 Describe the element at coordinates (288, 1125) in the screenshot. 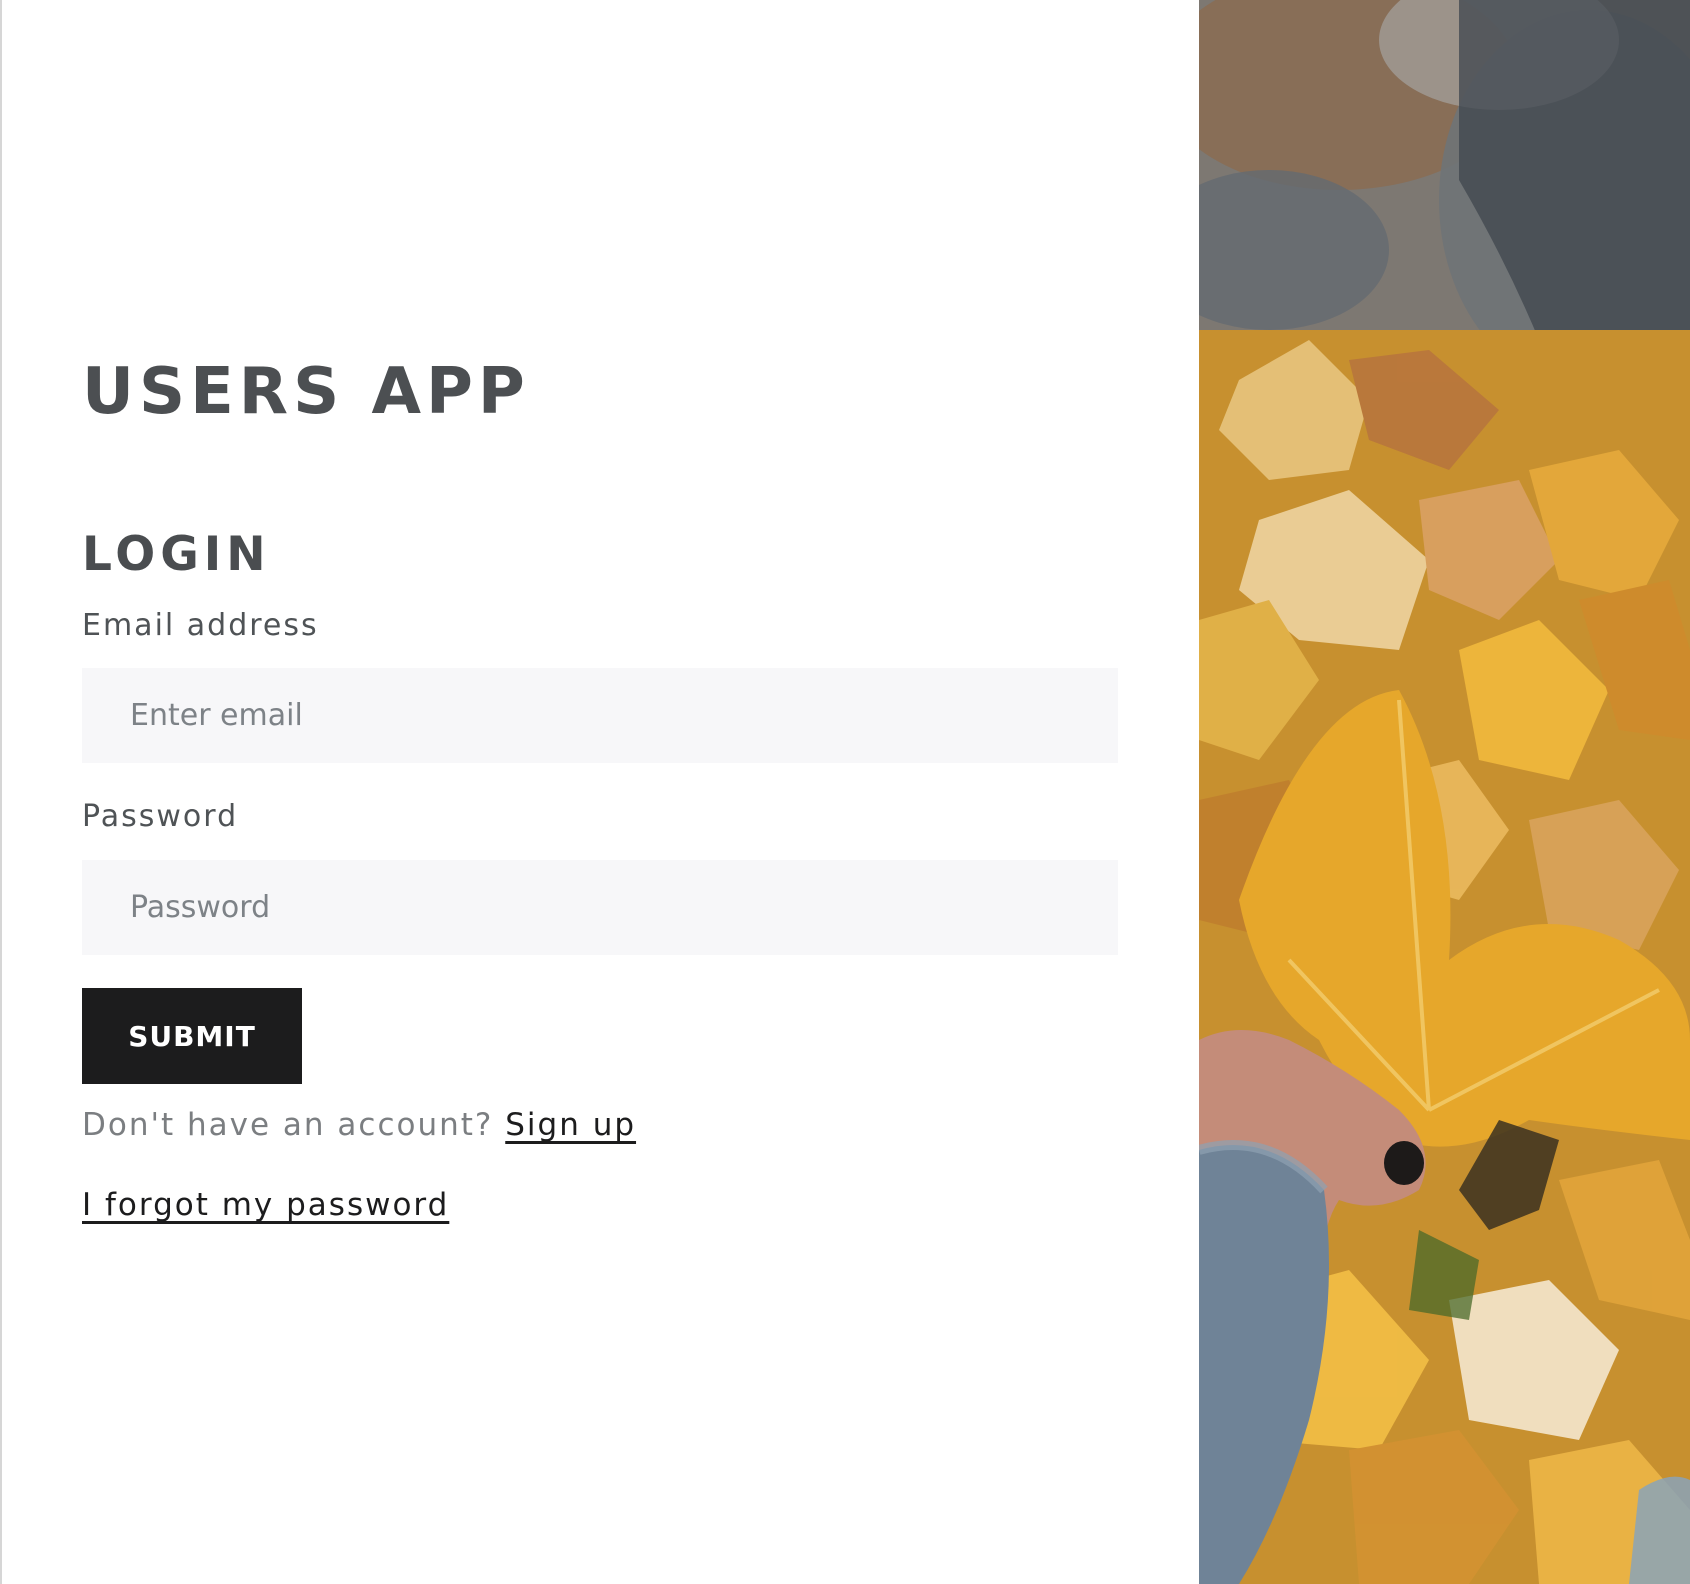

I see `signup-prompt-text: Don't have an account?` at that location.